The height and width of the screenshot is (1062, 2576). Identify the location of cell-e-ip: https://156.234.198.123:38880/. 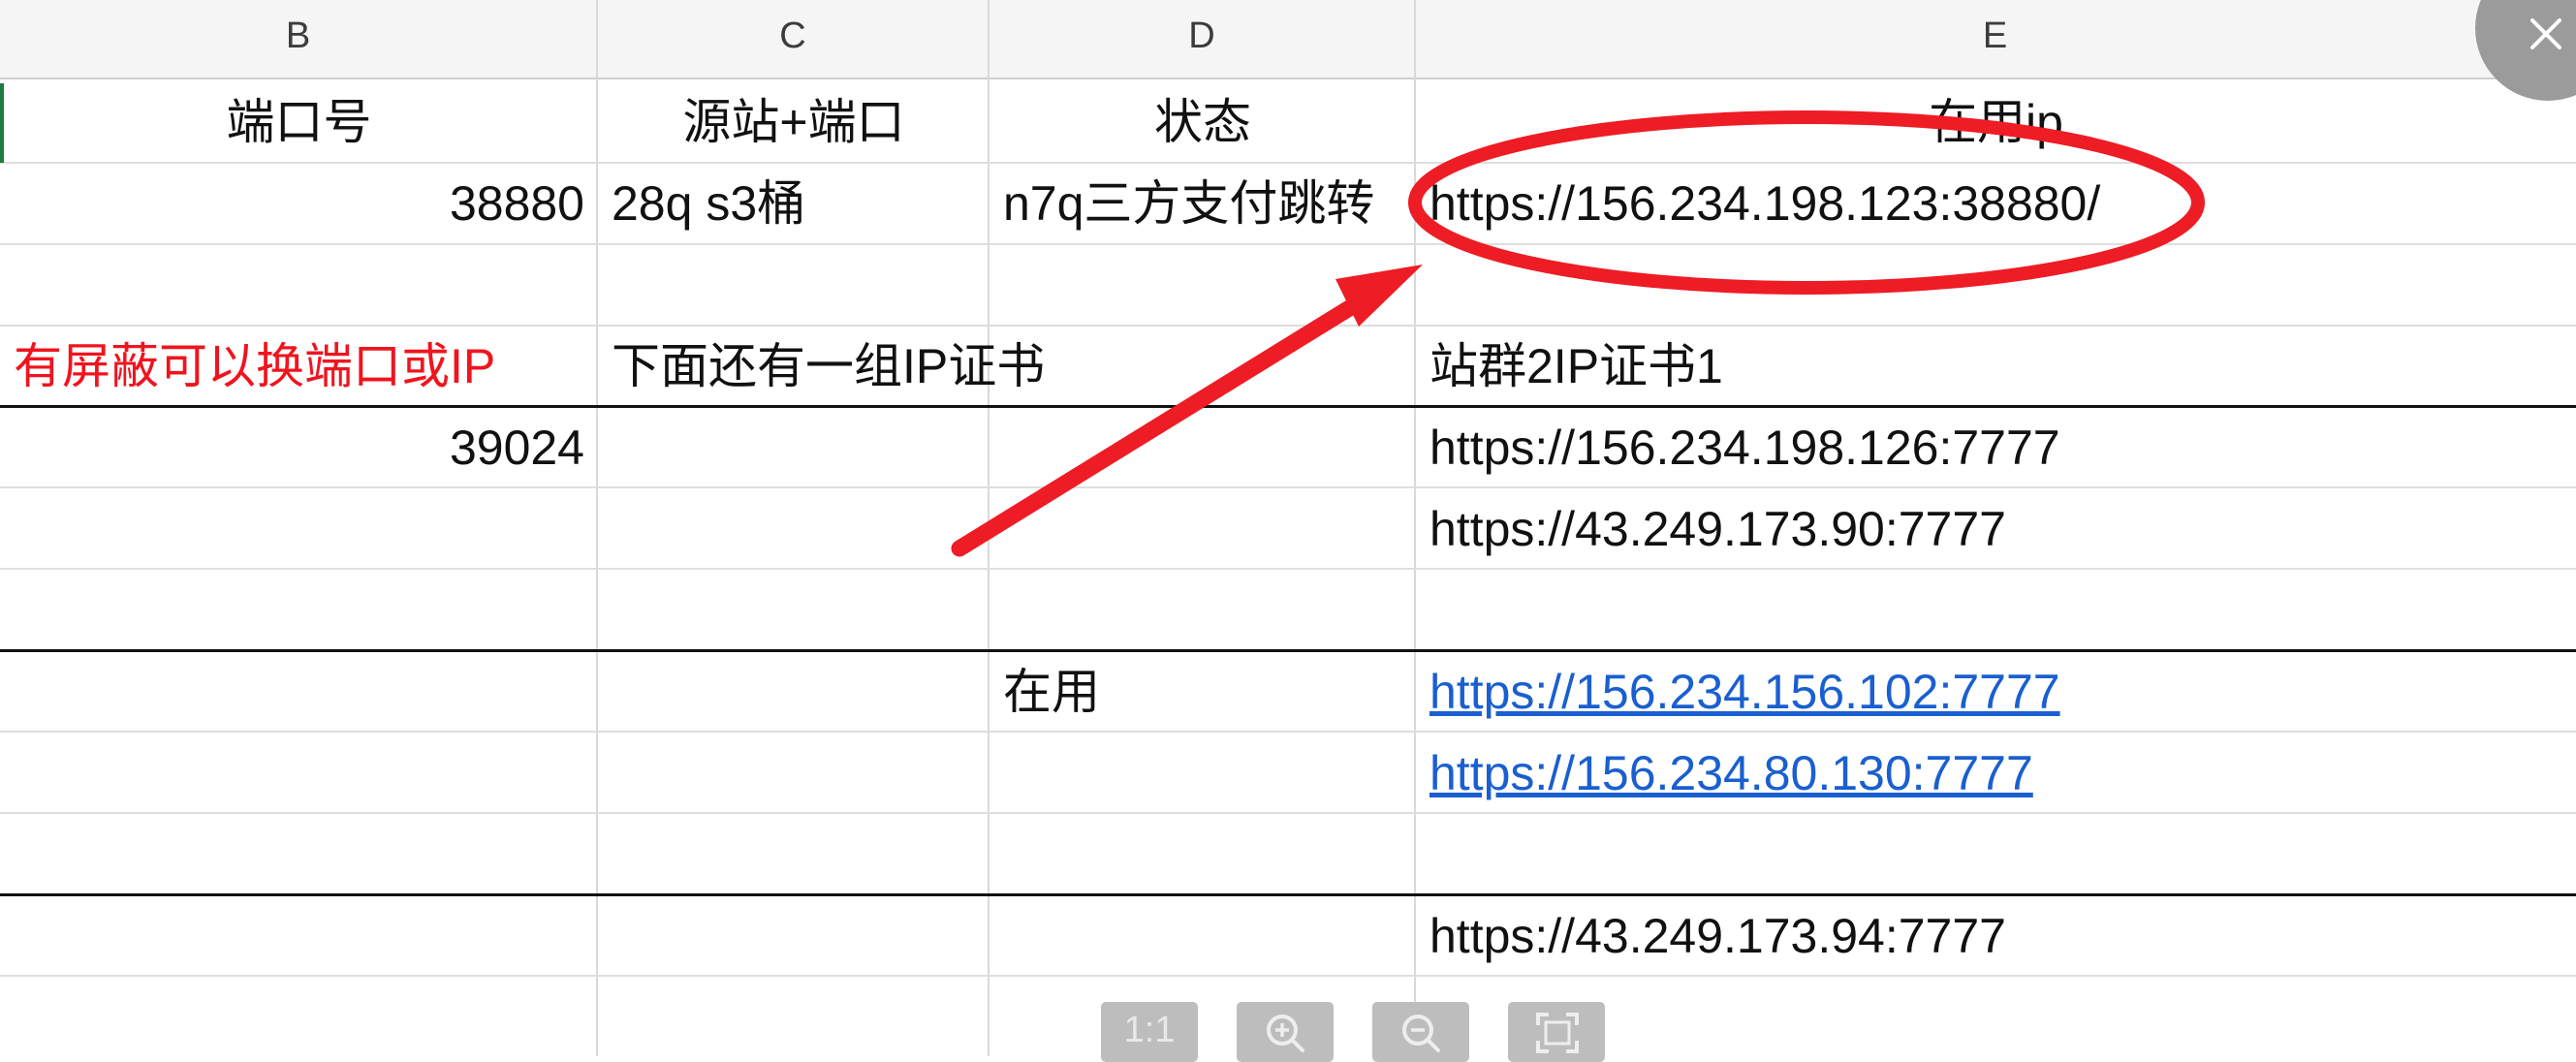
(1996, 203).